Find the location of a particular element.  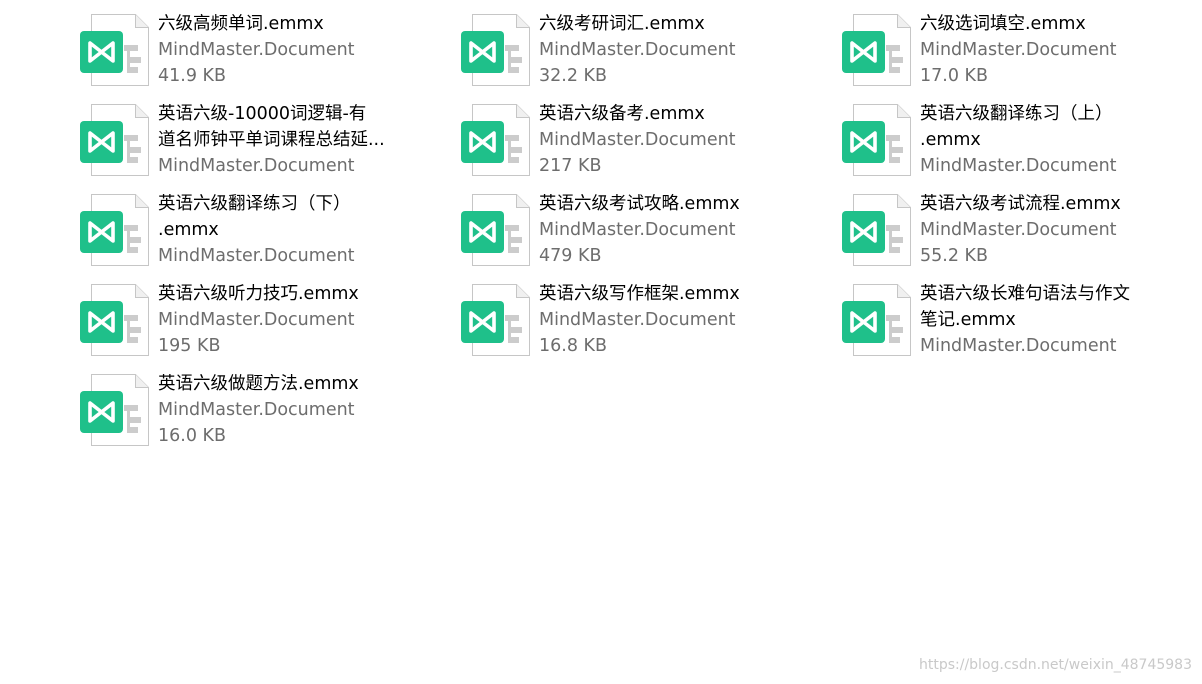

file-info: 英语六级翻译练习（上） .emmx MindMaster.Document is located at coordinates (1018, 140).